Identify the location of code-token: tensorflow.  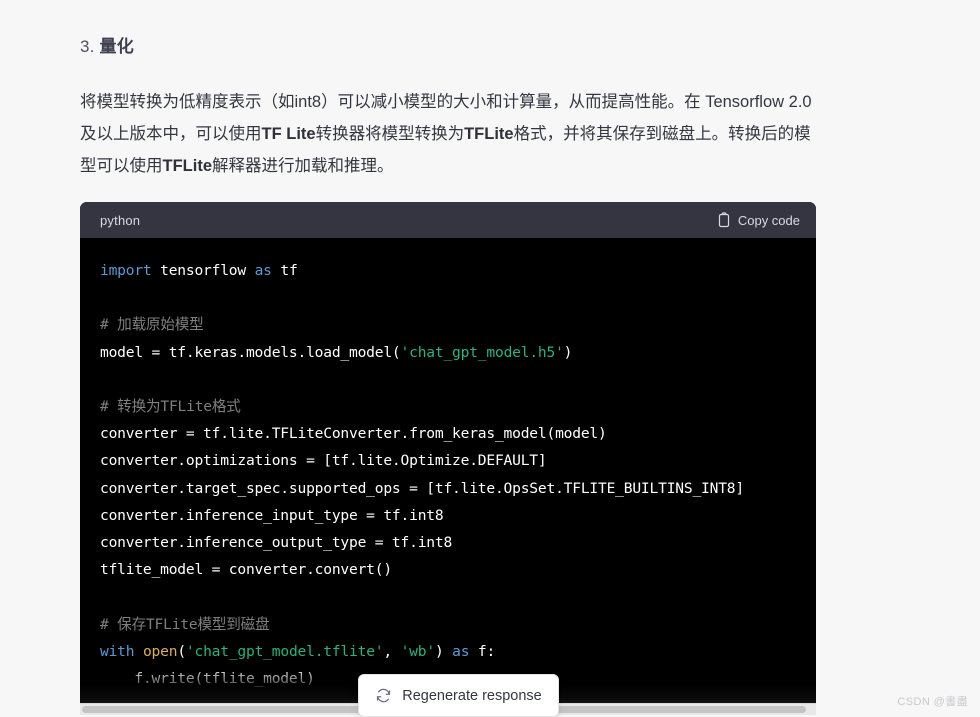
(203, 270).